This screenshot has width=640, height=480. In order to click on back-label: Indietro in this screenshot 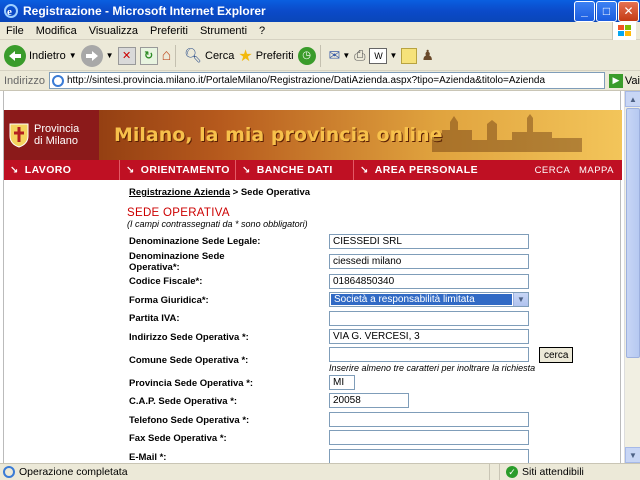, I will do `click(47, 55)`.